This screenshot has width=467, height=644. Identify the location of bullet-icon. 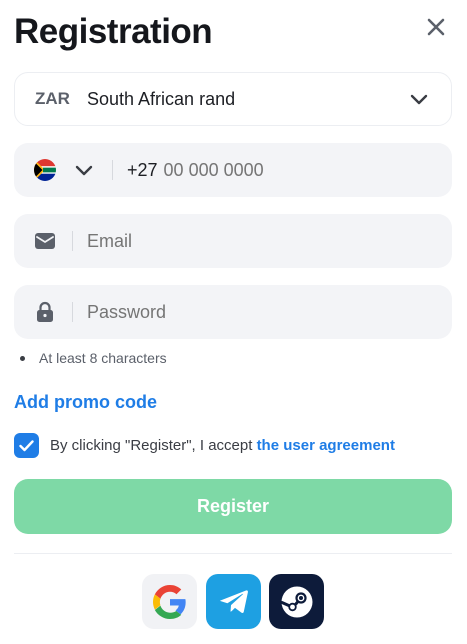
(22, 358).